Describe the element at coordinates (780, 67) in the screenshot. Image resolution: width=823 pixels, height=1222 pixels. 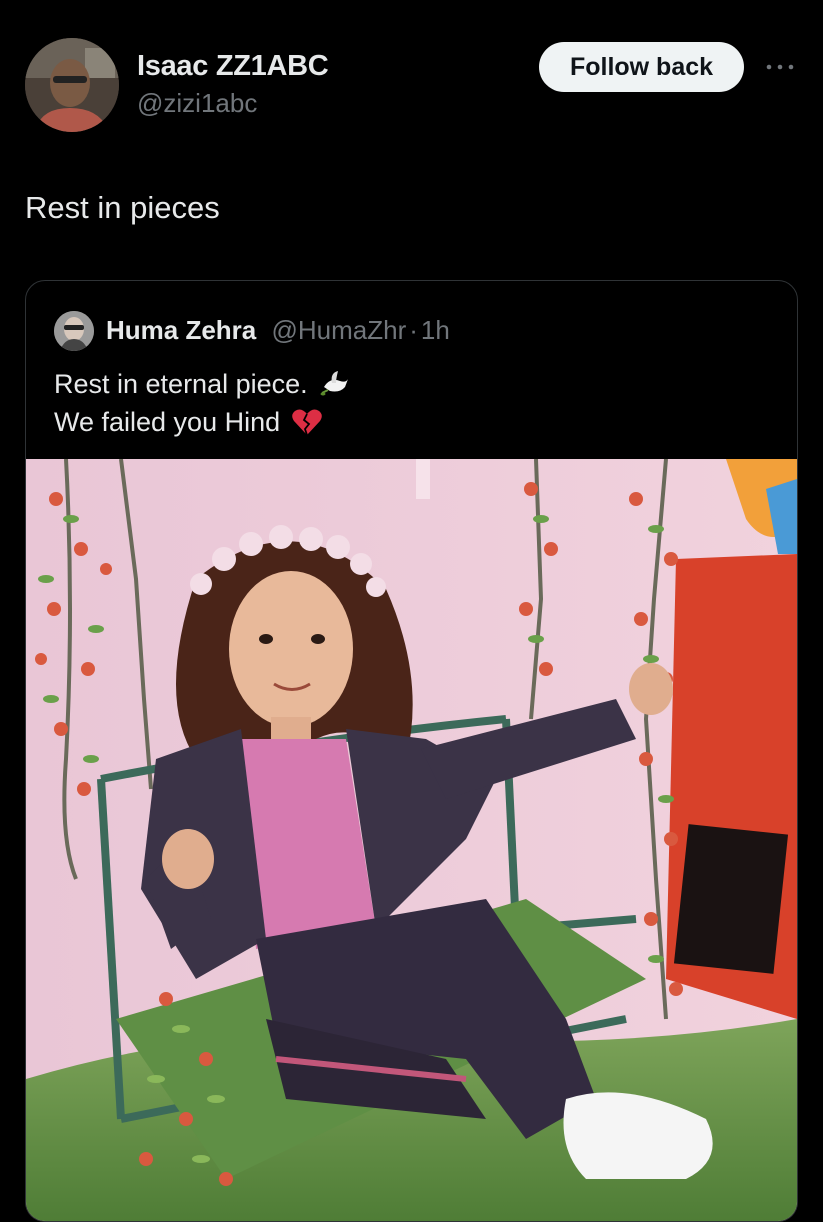
I see `more-horizontal-icon` at that location.